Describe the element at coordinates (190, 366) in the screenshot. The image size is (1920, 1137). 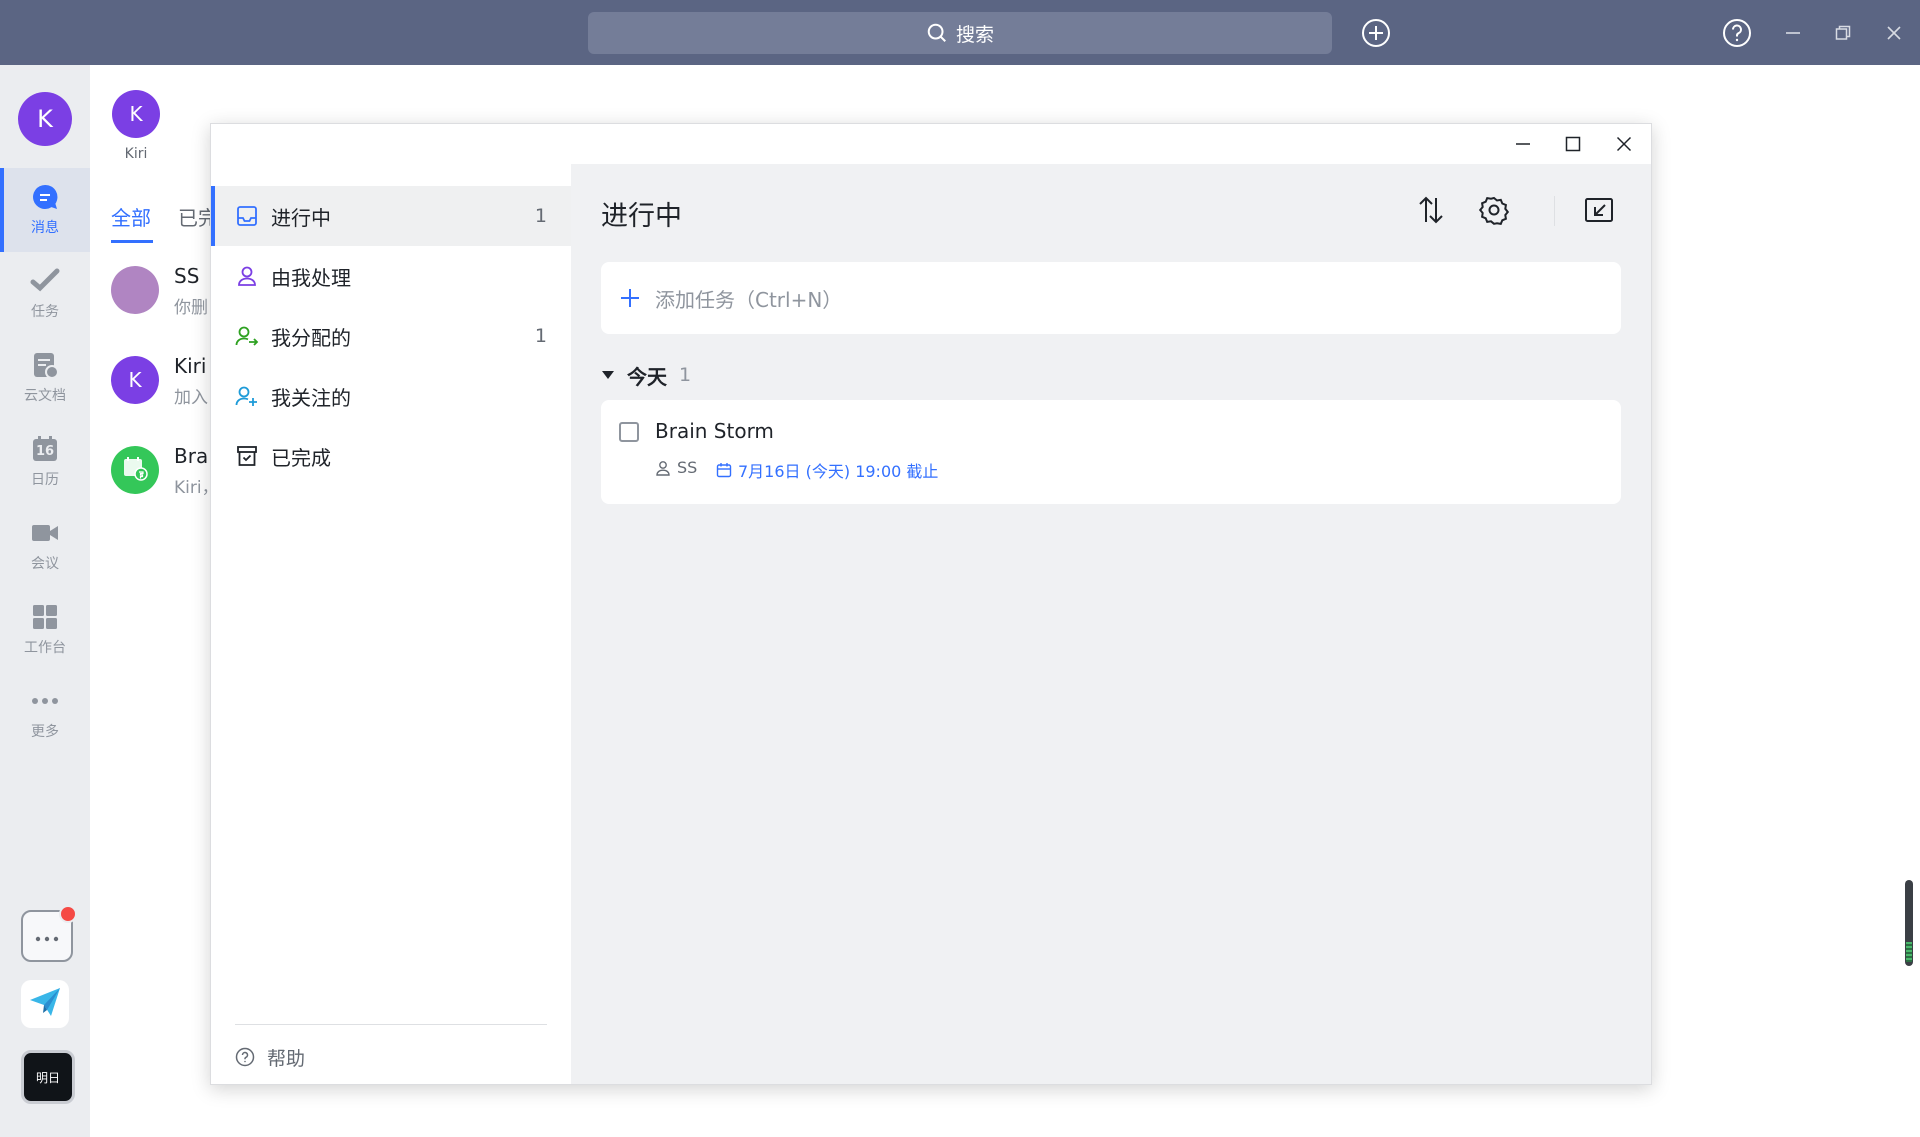
I see `chat-name: Kiri` at that location.